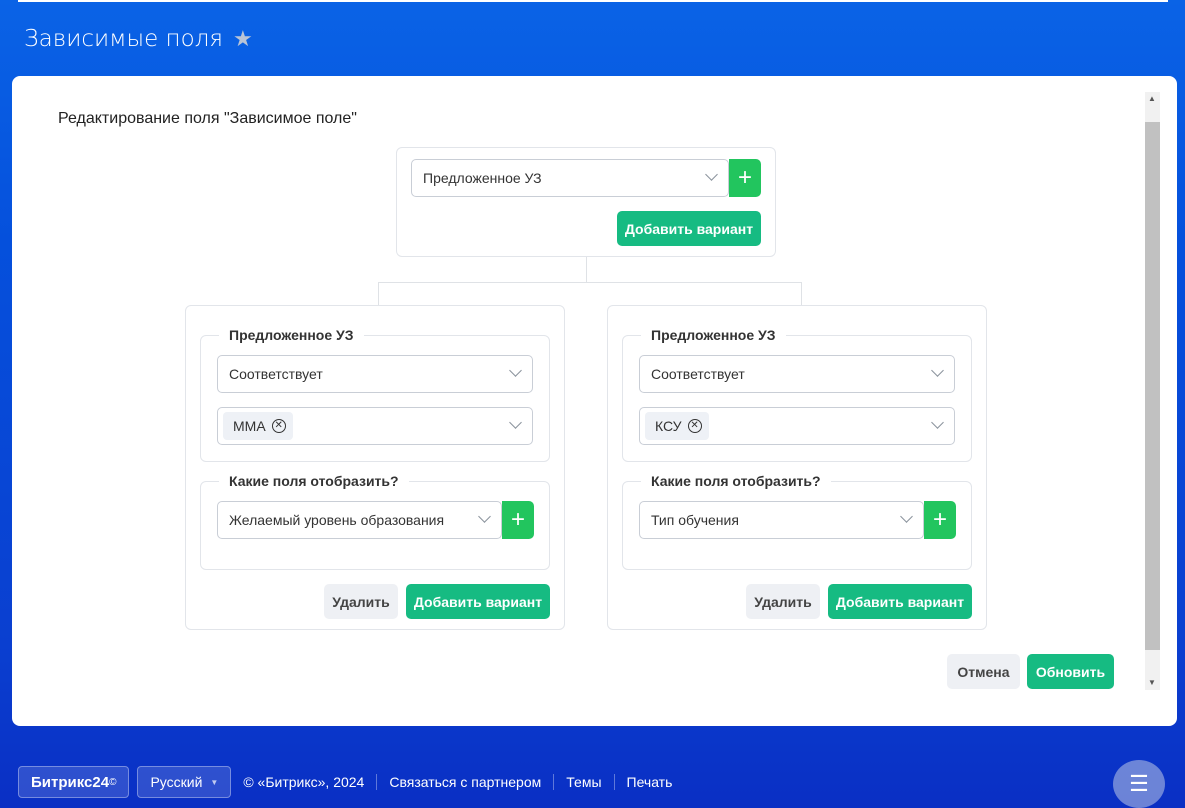 The height and width of the screenshot is (808, 1185). I want to click on root-field-select: Предложенное УЗ, so click(570, 178).